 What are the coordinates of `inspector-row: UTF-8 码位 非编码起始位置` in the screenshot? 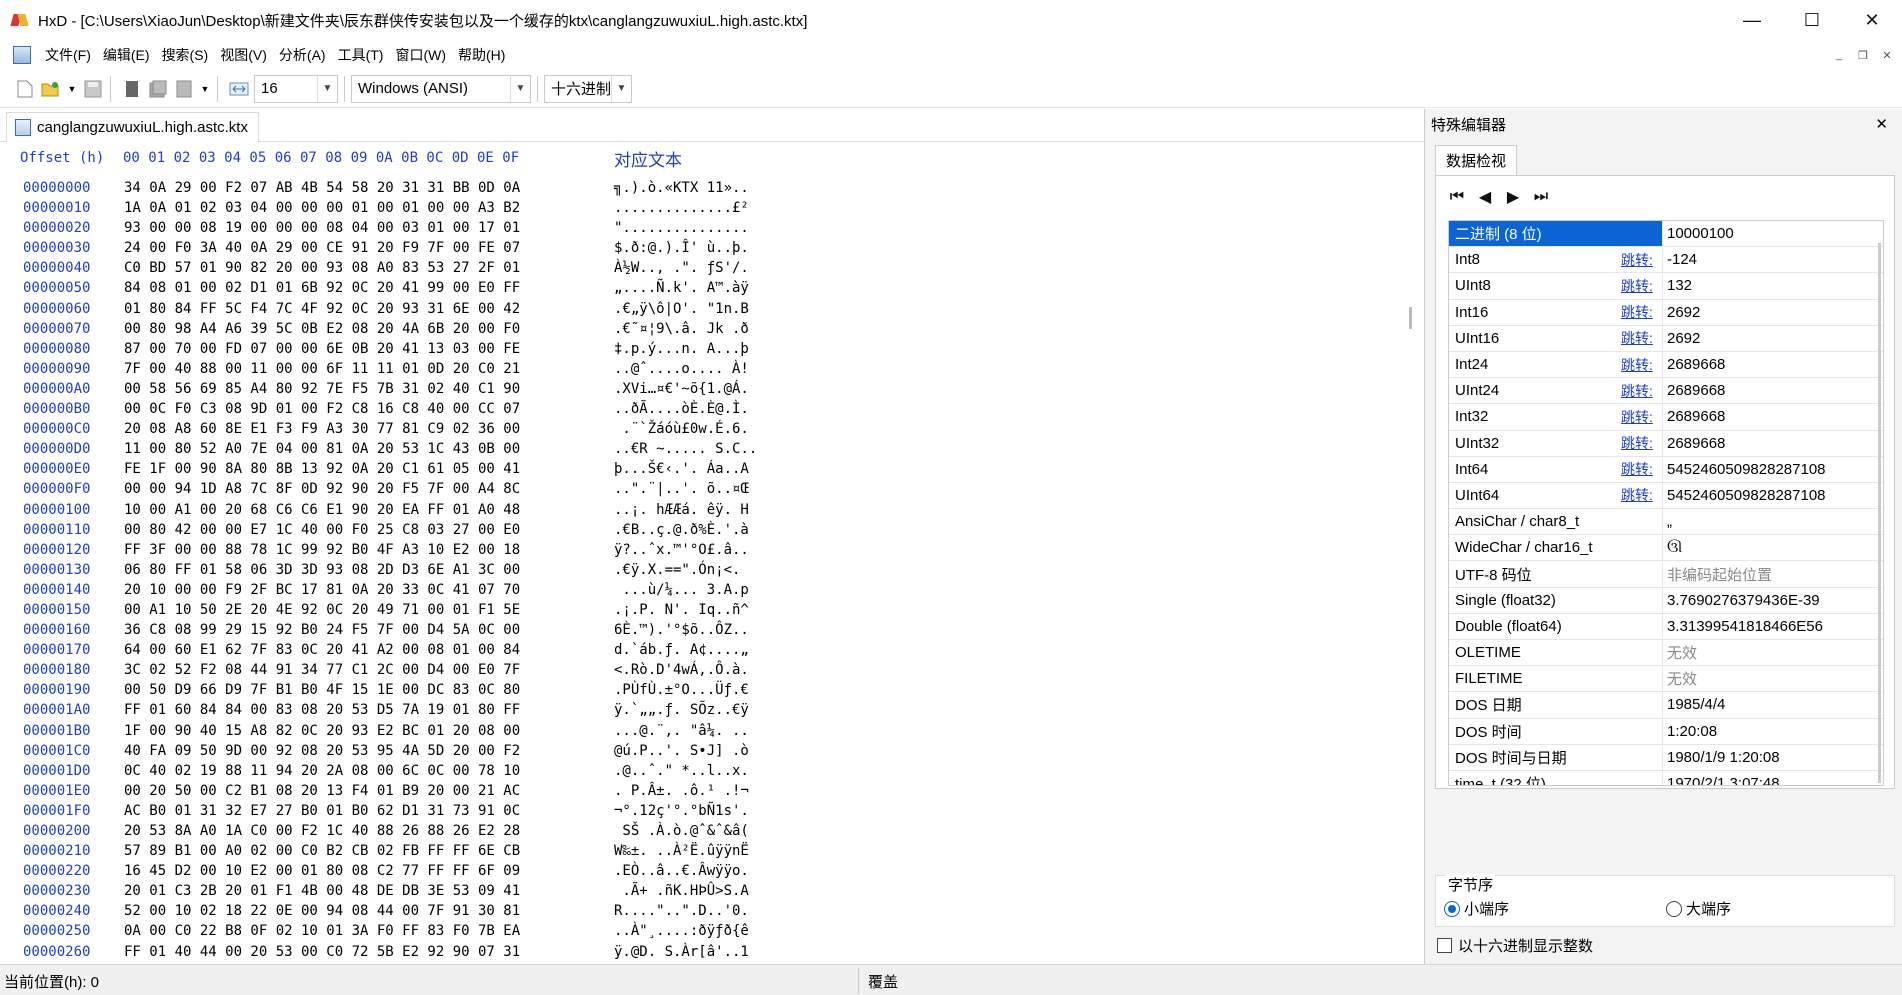 It's located at (1666, 574).